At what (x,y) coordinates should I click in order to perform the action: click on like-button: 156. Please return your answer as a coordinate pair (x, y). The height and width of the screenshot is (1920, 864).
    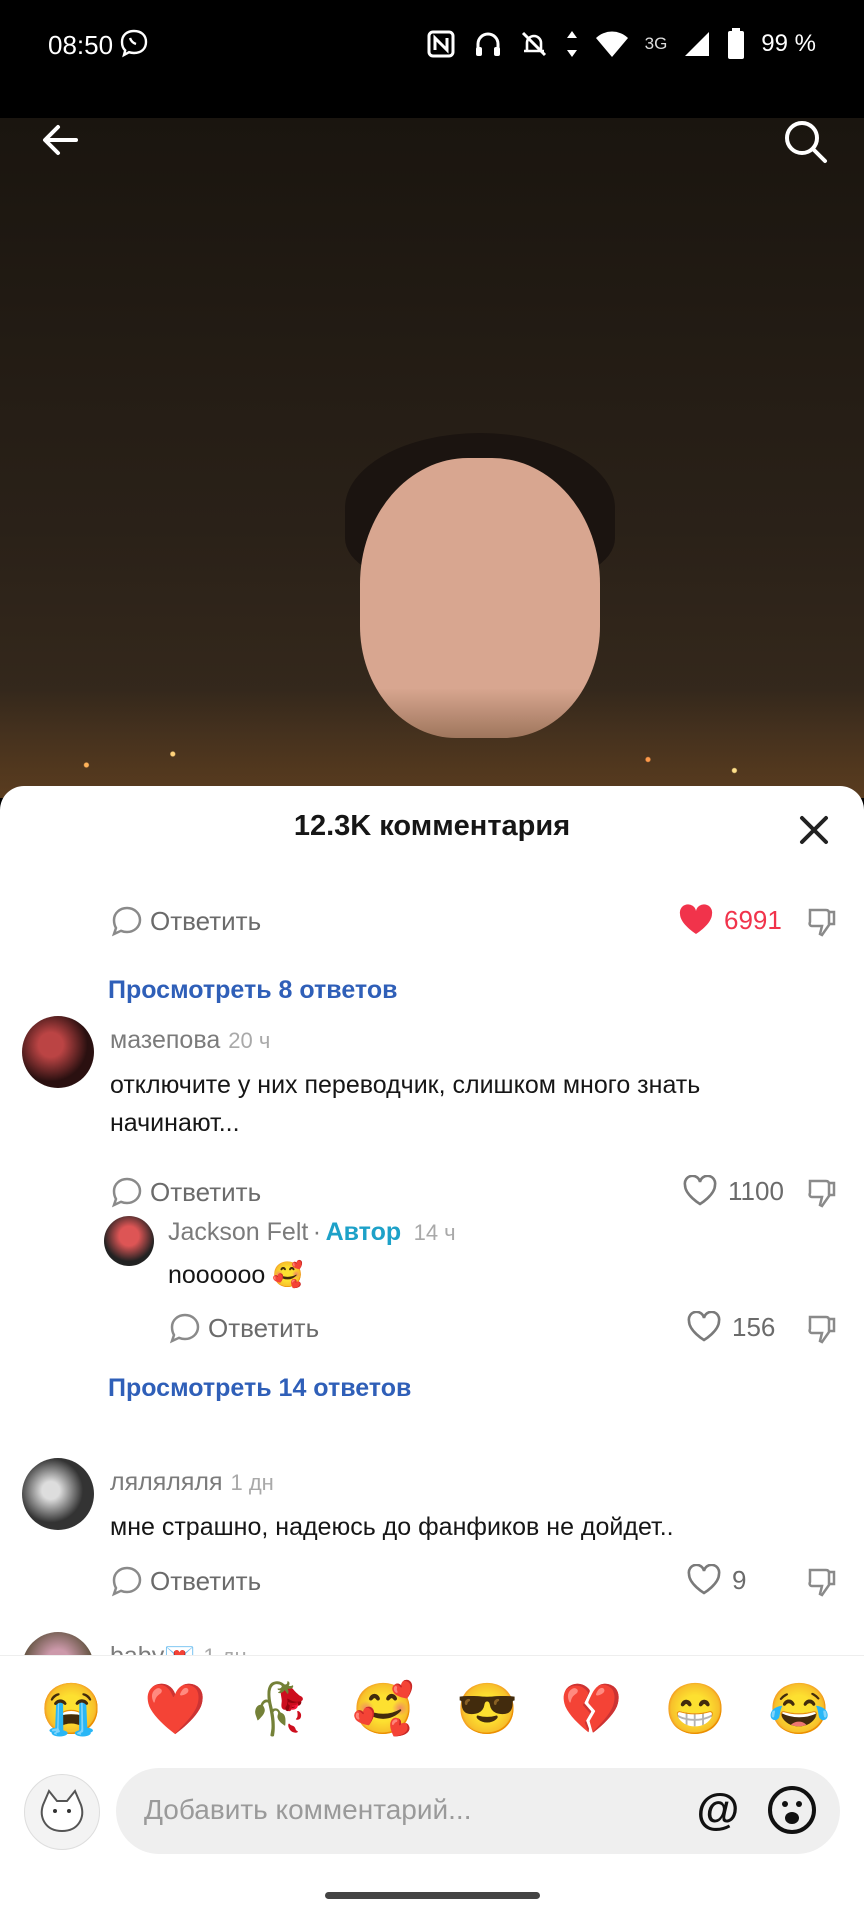
    Looking at the image, I should click on (730, 1327).